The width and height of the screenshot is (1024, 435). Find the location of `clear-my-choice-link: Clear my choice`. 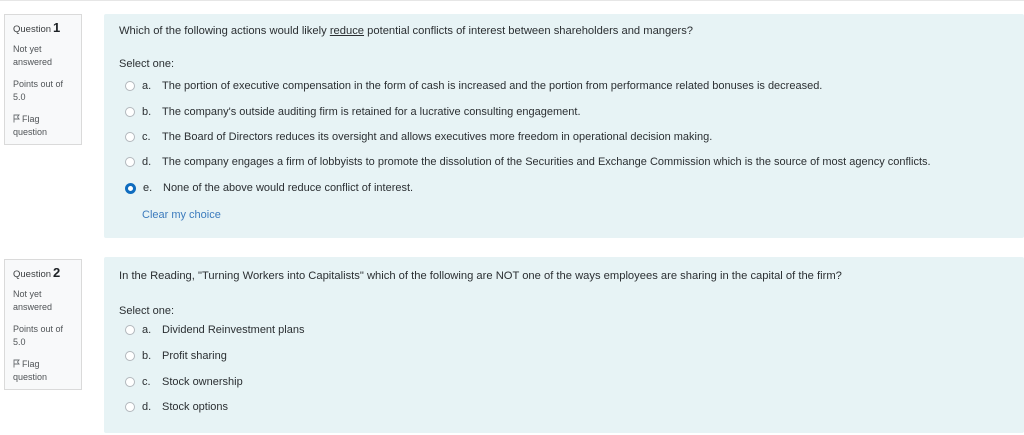

clear-my-choice-link: Clear my choice is located at coordinates (181, 215).